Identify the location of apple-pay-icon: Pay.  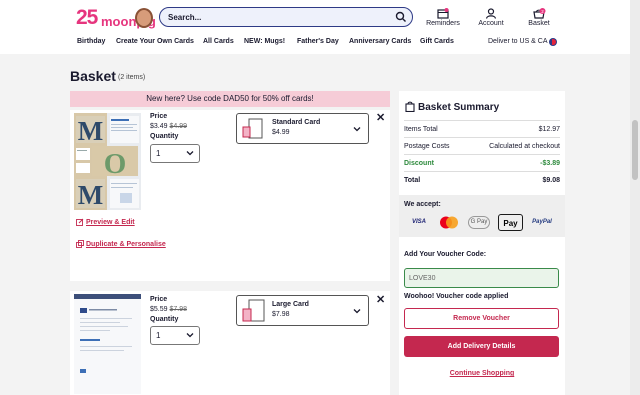
(510, 222).